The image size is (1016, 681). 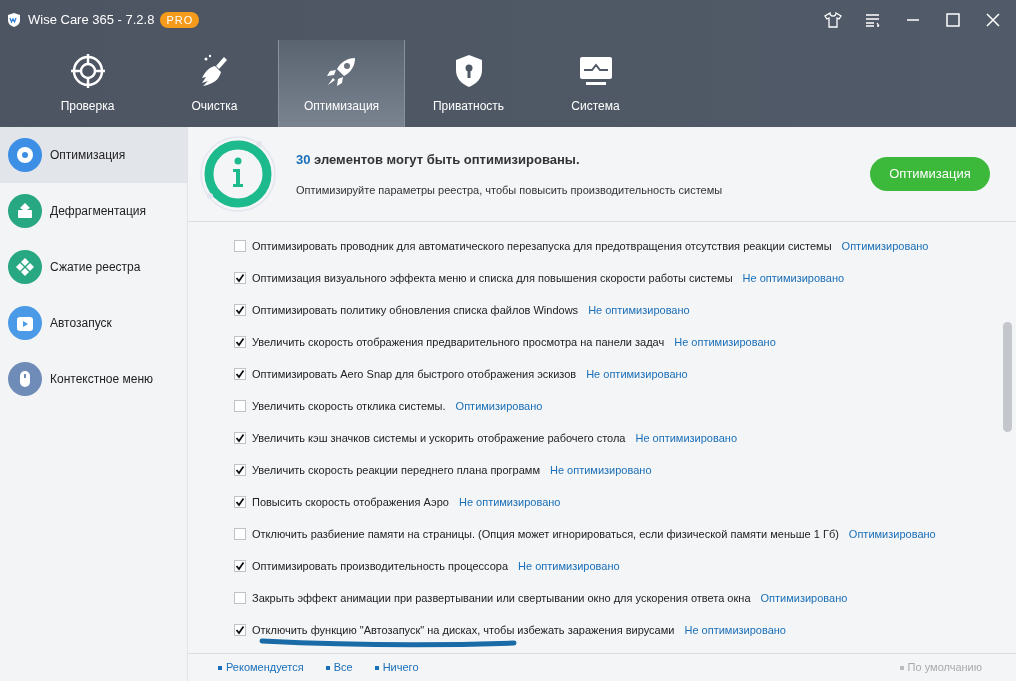 I want to click on pro-badge: PRO, so click(x=180, y=20).